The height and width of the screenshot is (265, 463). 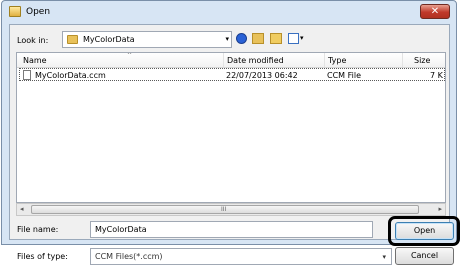 What do you see at coordinates (424, 256) in the screenshot?
I see `cancel-button: Cancel` at bounding box center [424, 256].